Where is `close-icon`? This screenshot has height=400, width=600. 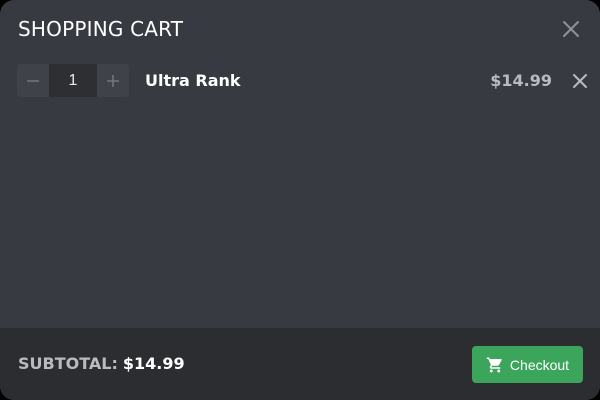 close-icon is located at coordinates (571, 29).